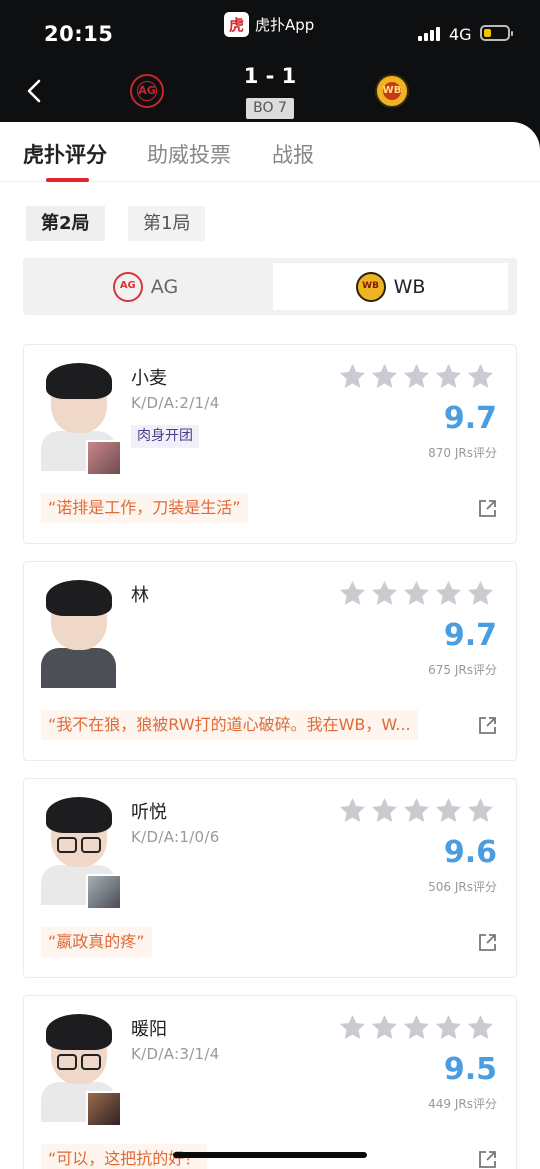  Describe the element at coordinates (270, 1082) in the screenshot. I see `player-card: 暖阳 K/D/A:3/1/4 9.5 449 JRs评分 “可以，这把抗的好！` at that location.